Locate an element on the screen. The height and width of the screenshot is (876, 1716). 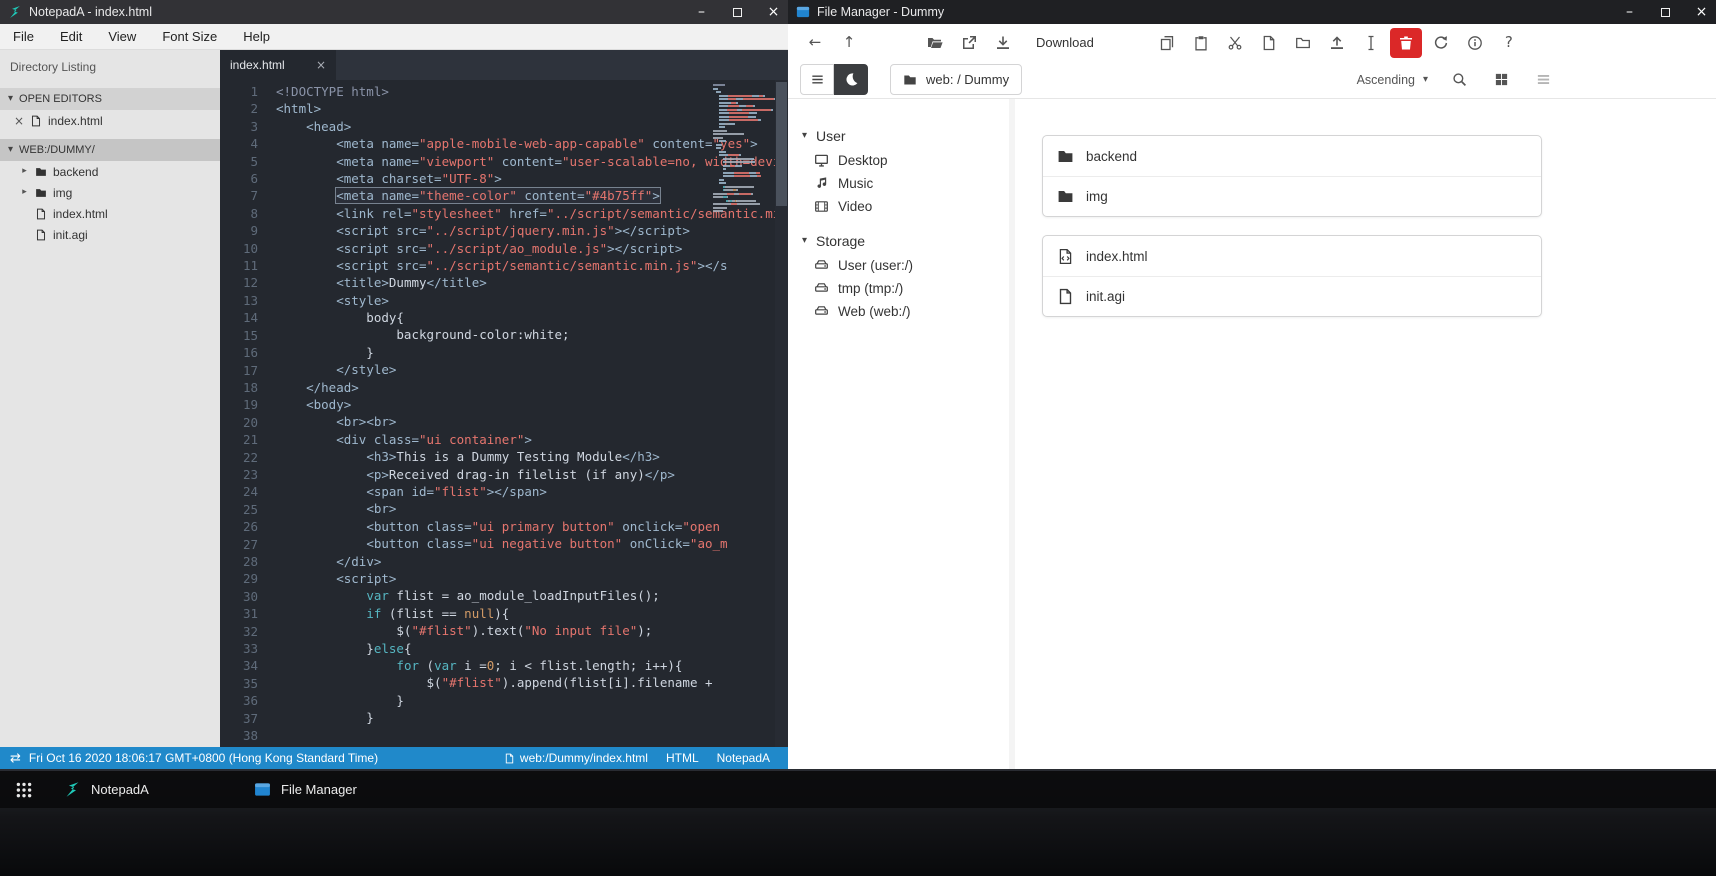
tab-index-html: index.html × is located at coordinates (278, 65).